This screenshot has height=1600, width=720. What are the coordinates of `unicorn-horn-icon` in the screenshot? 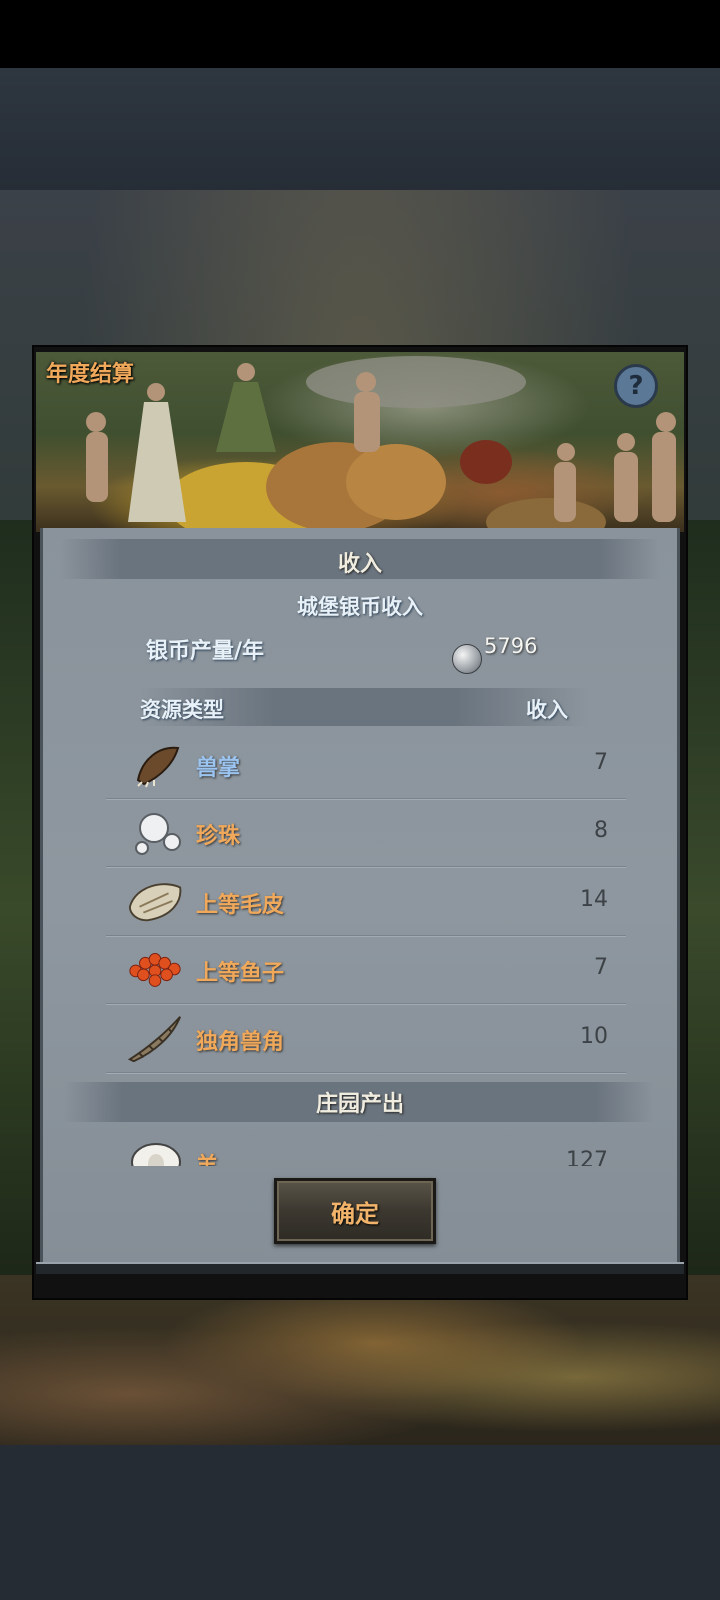 It's located at (154, 1039).